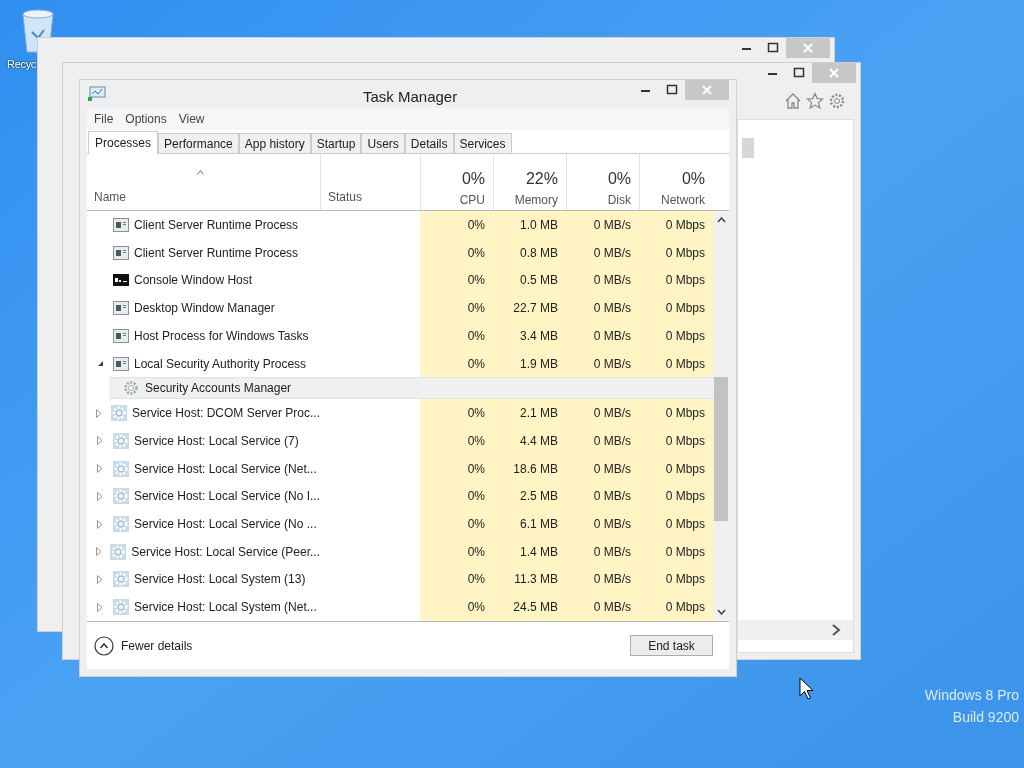  I want to click on menu-item: File, so click(104, 119).